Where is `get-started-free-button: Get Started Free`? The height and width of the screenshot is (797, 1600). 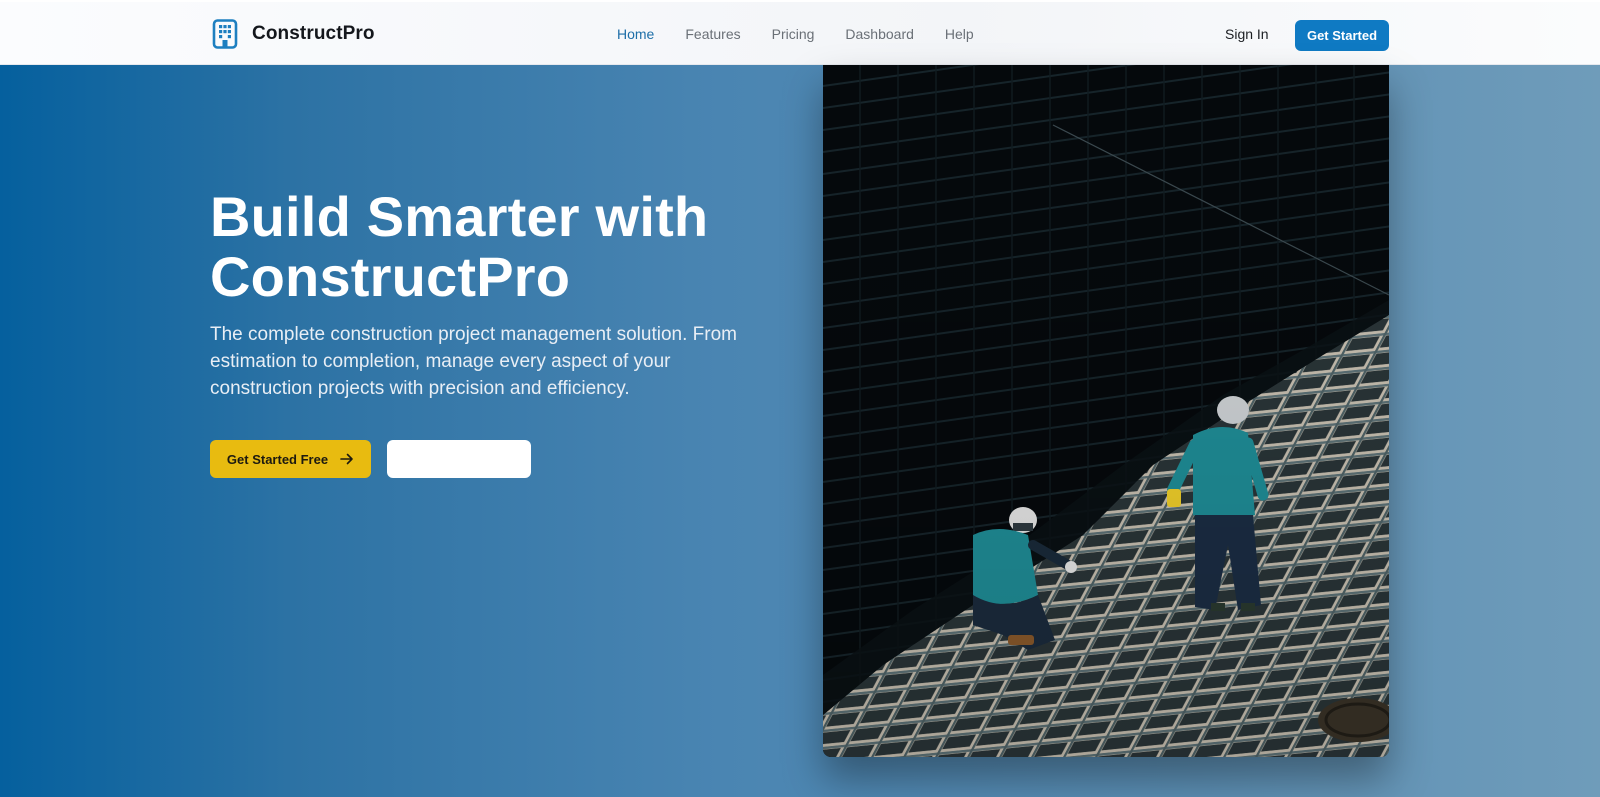 get-started-free-button: Get Started Free is located at coordinates (290, 459).